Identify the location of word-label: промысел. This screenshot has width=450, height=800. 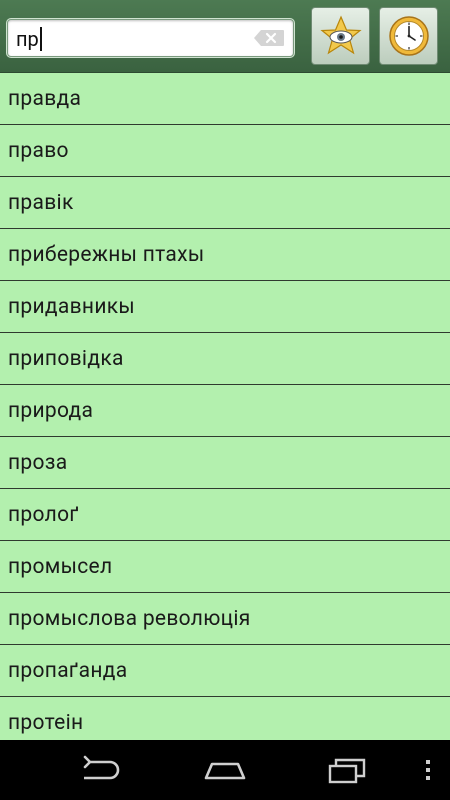
(60, 566).